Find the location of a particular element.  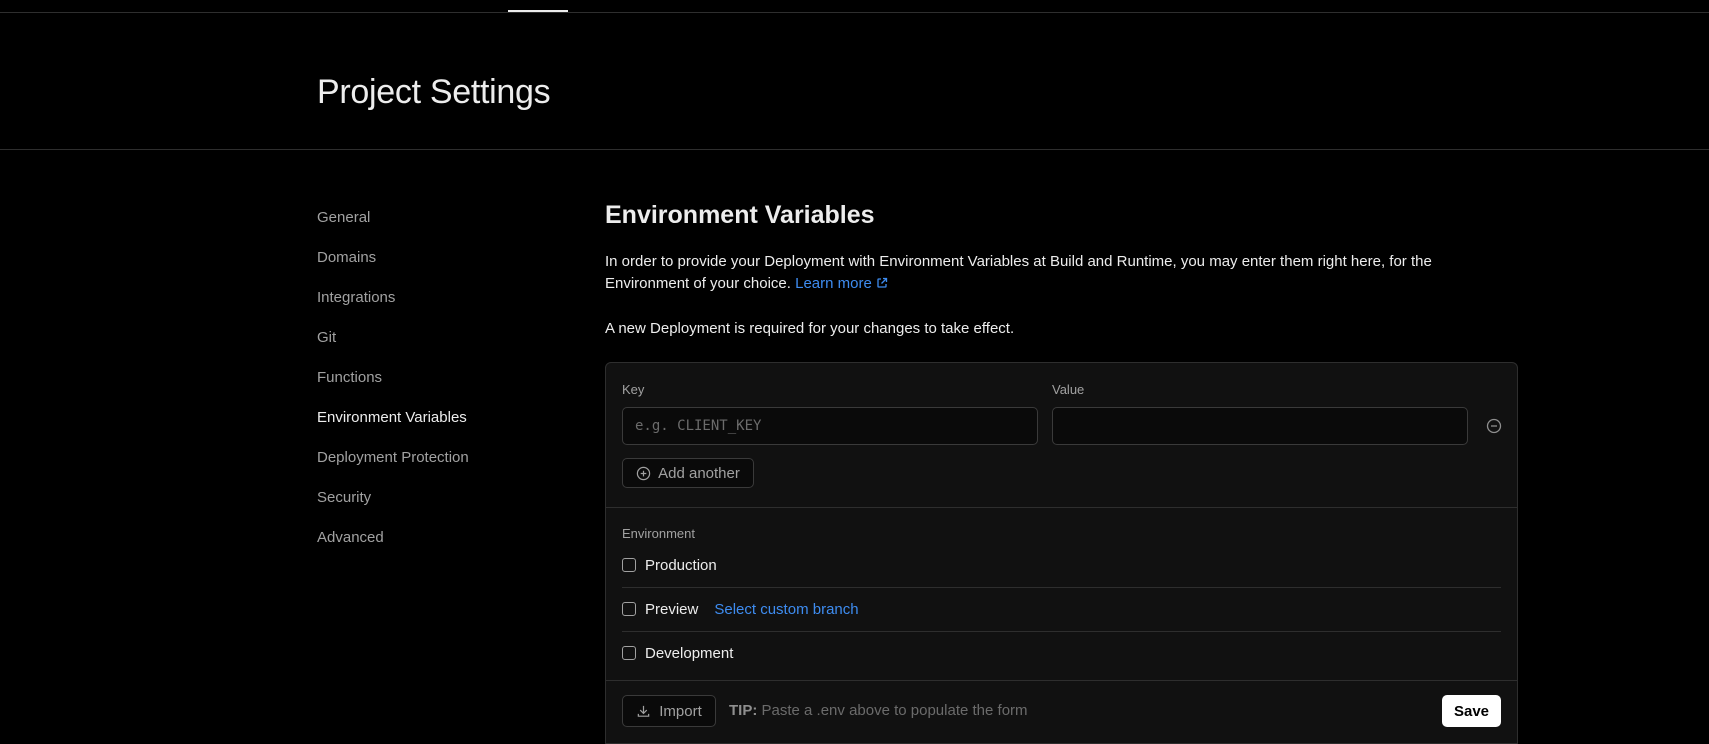

env-row-preview: Preview Select custom branch is located at coordinates (1061, 609).